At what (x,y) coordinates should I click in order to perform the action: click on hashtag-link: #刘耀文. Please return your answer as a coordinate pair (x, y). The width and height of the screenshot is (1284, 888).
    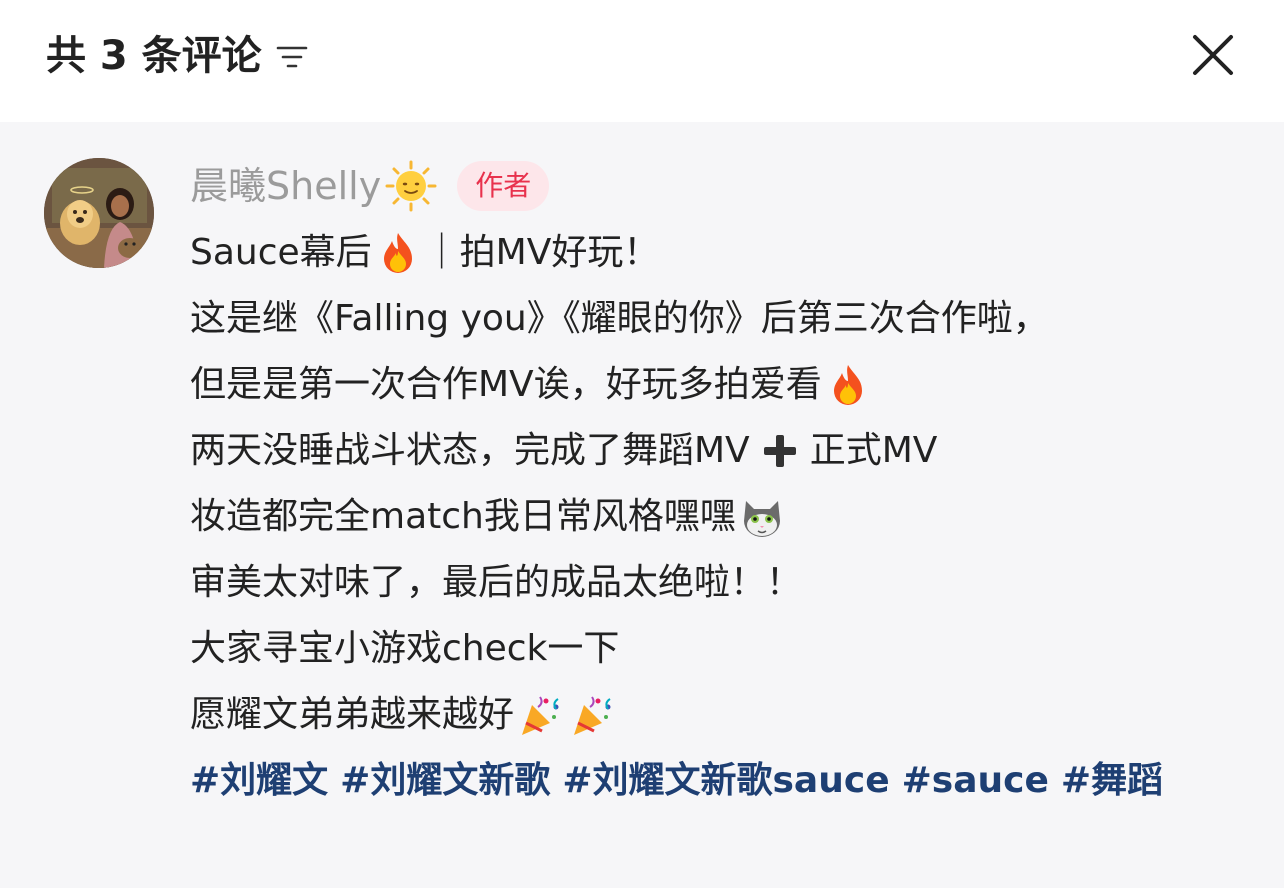
    Looking at the image, I should click on (259, 780).